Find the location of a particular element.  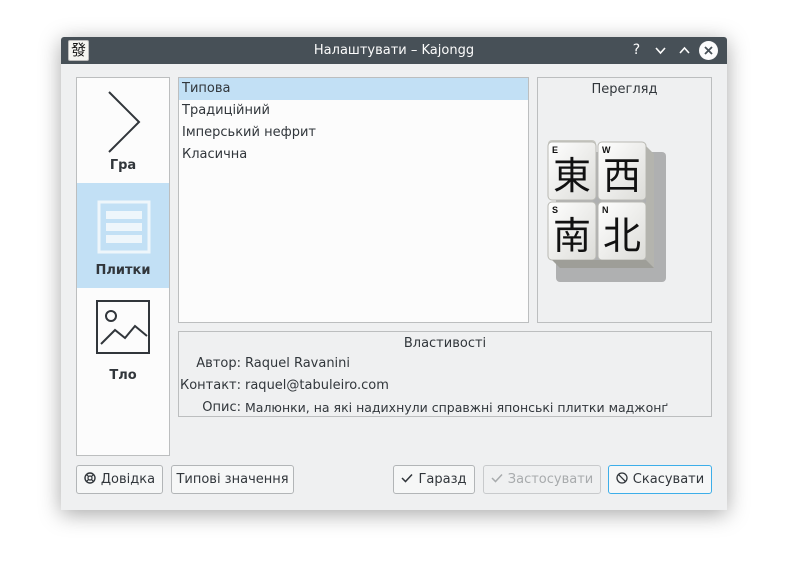

tiles-preview-image: E 東 W 西 S 南 N 北 is located at coordinates (606, 211).